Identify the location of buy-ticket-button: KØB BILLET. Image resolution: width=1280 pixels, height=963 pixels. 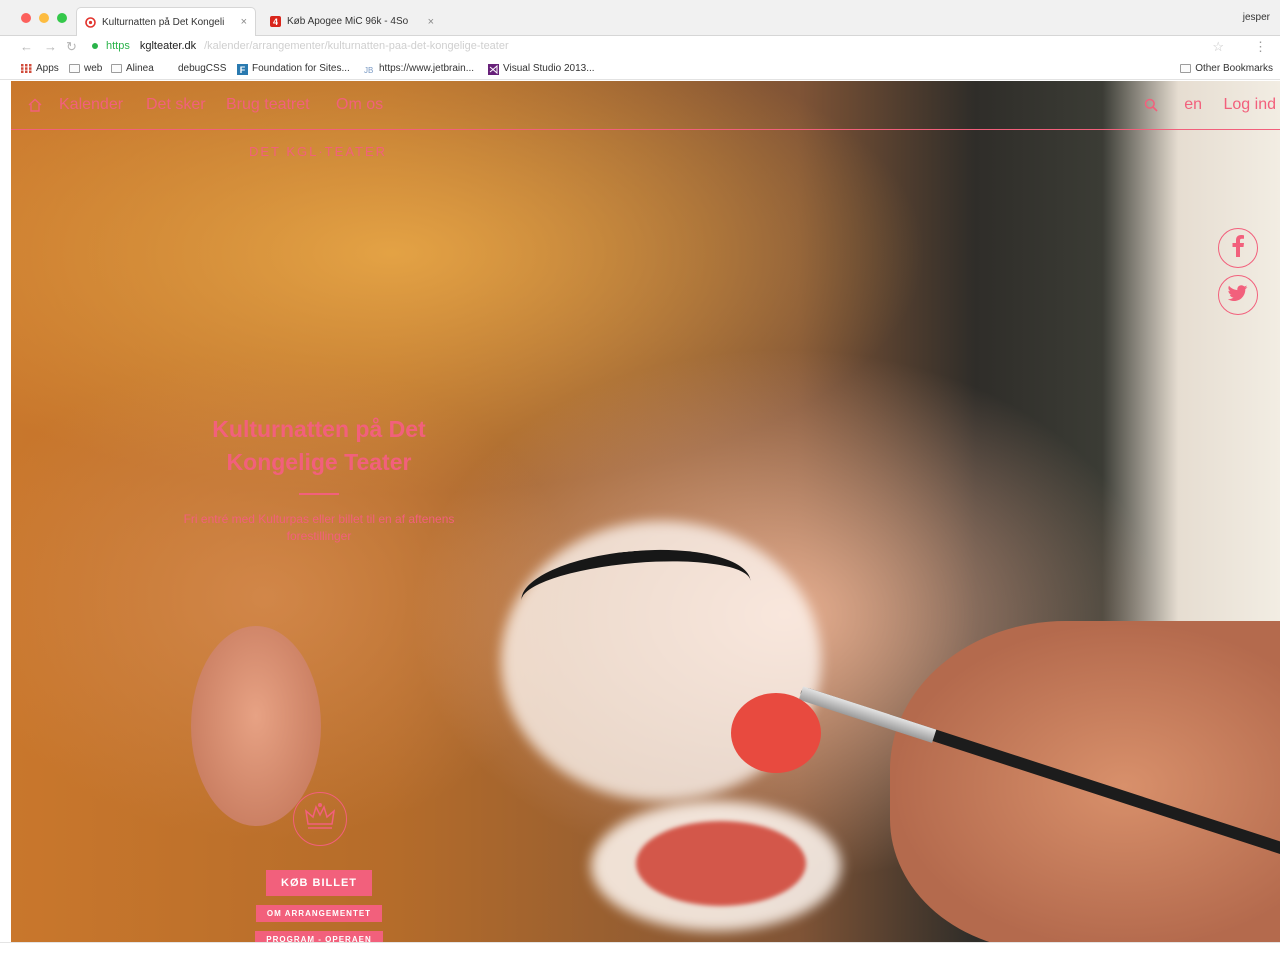
(319, 883).